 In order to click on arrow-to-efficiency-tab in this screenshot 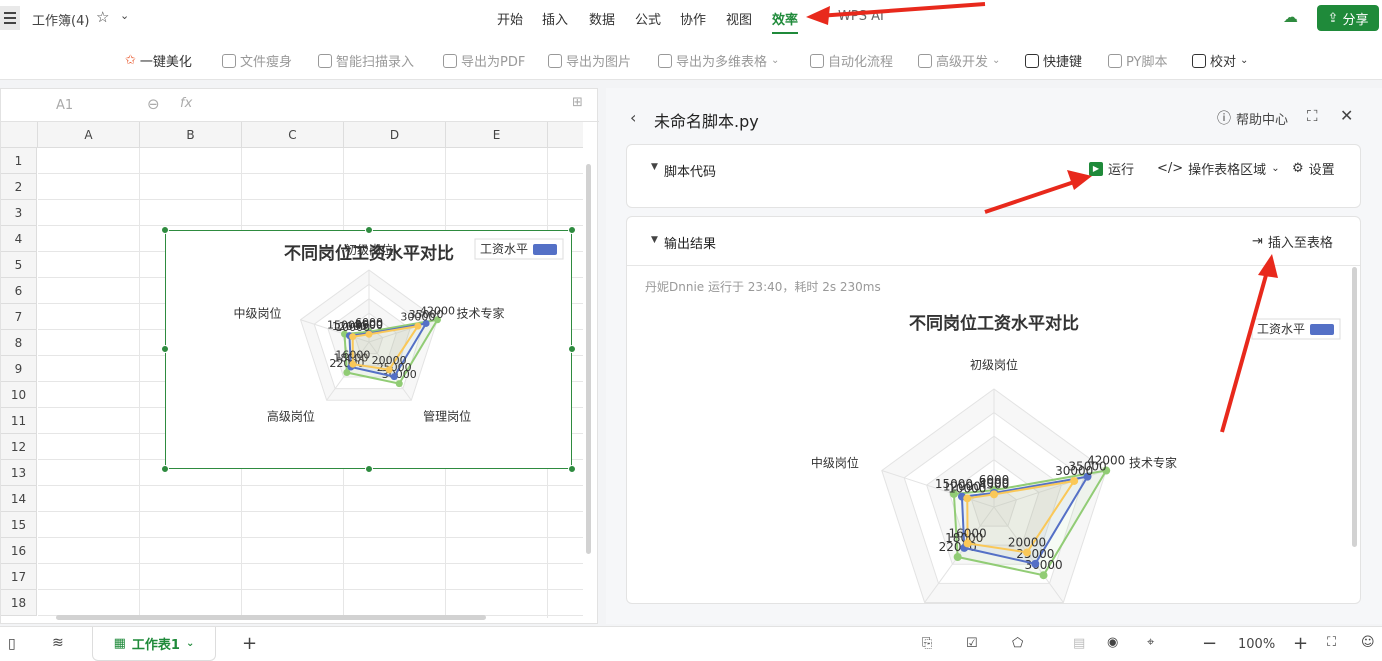, I will do `click(896, 13)`.